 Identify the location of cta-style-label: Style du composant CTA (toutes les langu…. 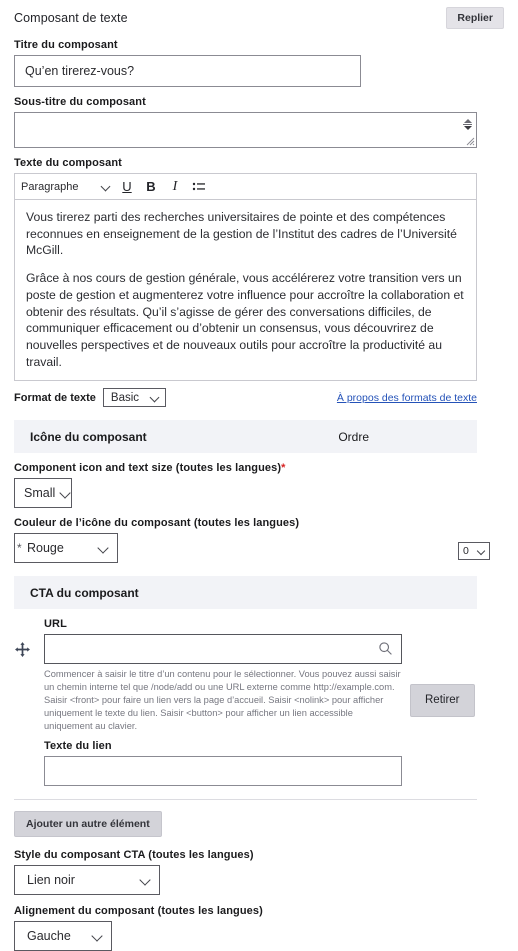
(134, 855).